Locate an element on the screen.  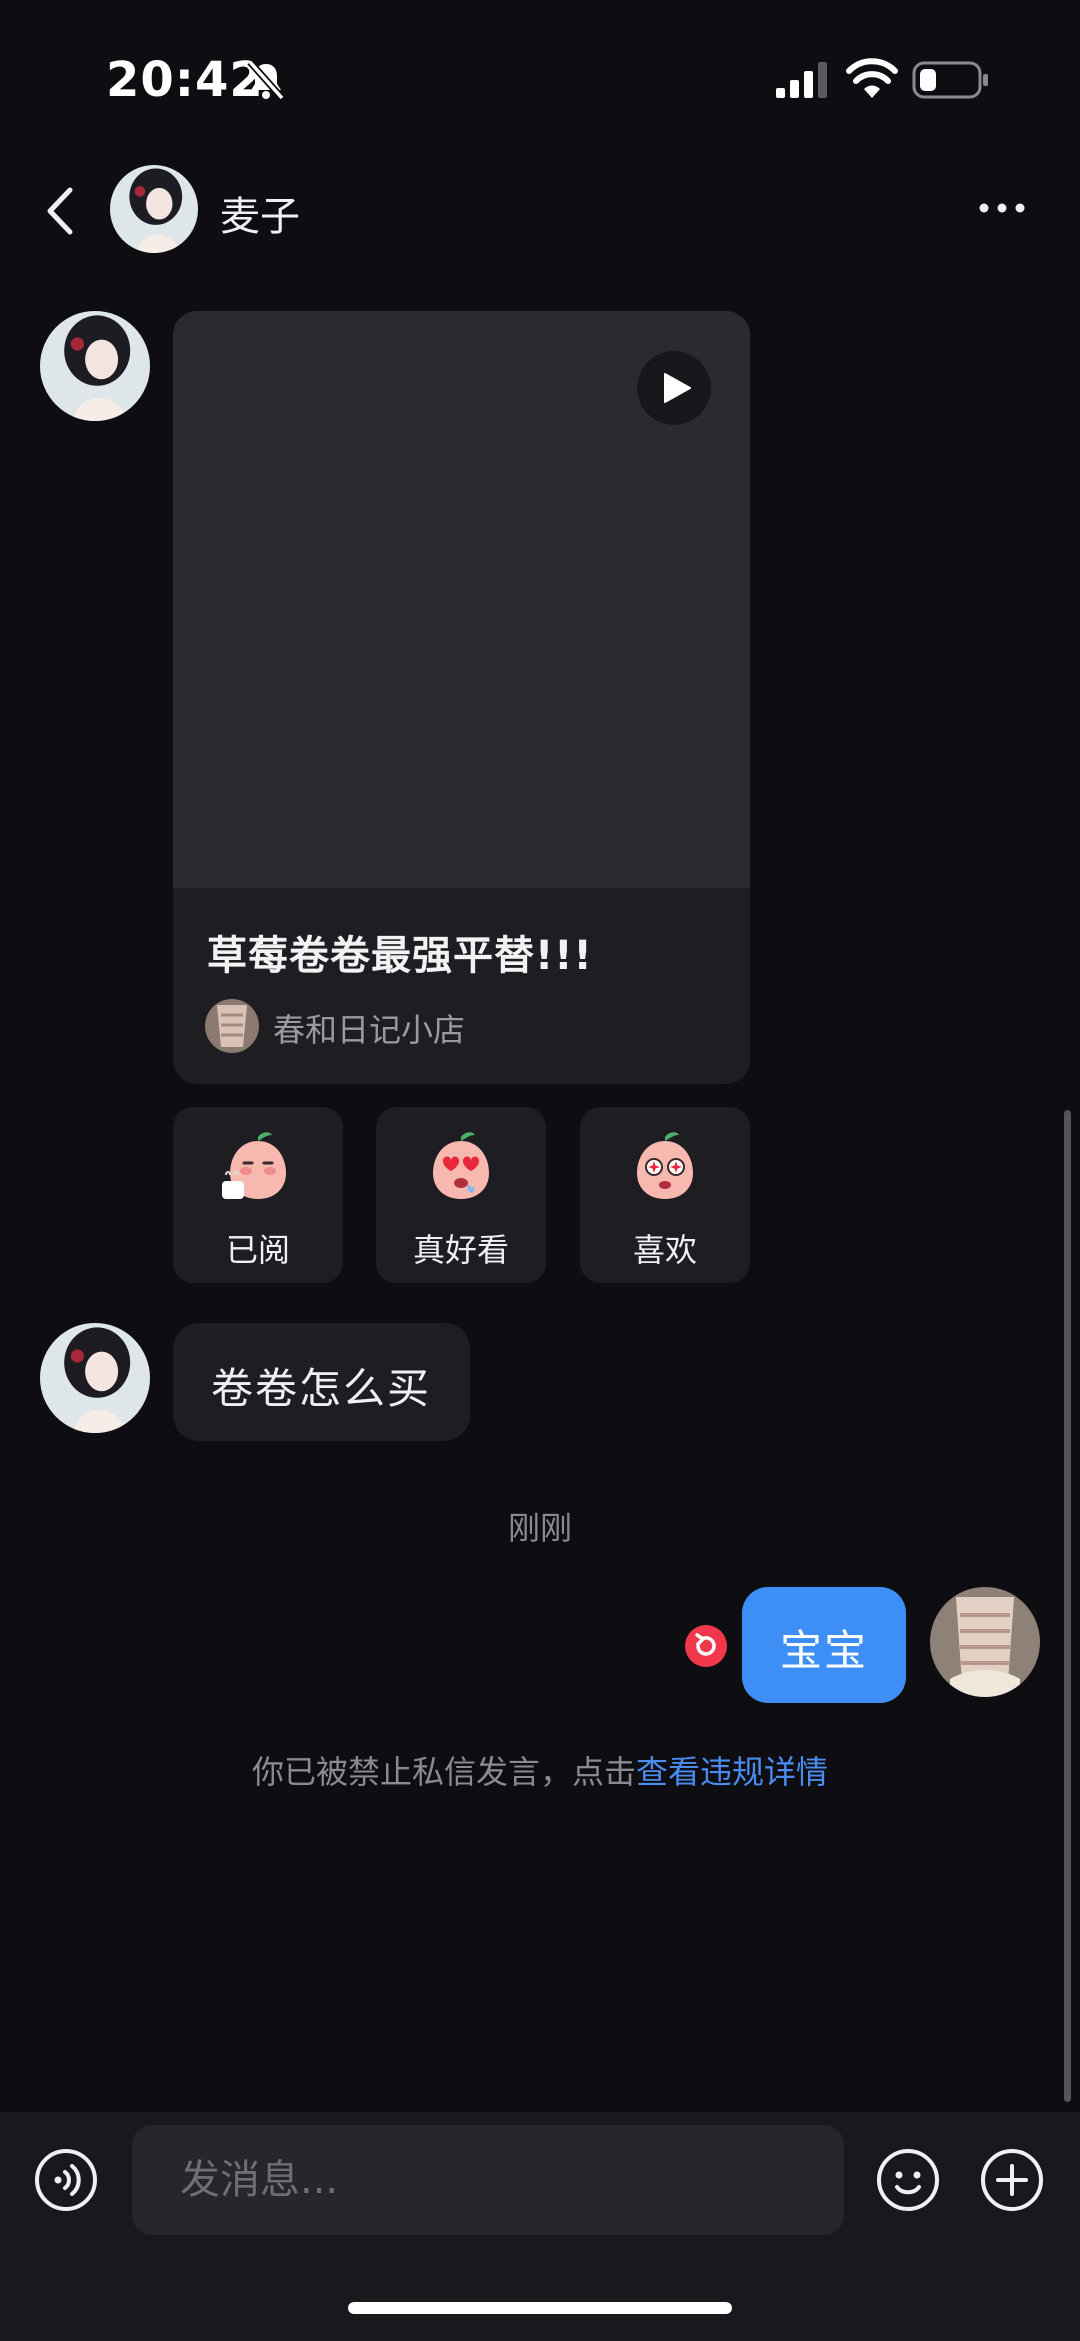
reaction-good-looking: 真好看 is located at coordinates (461, 1195).